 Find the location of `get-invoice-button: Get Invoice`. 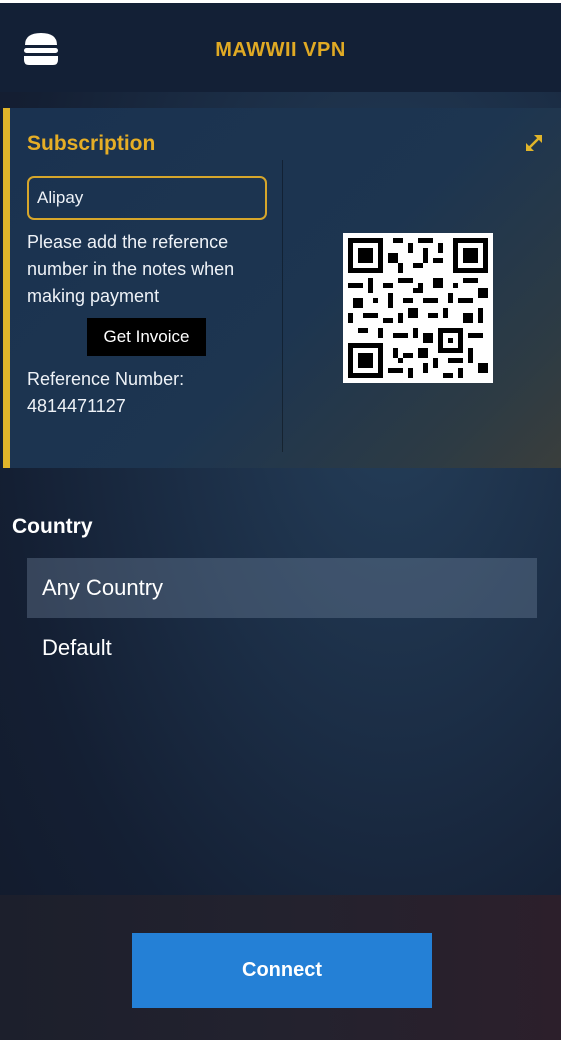

get-invoice-button: Get Invoice is located at coordinates (146, 337).